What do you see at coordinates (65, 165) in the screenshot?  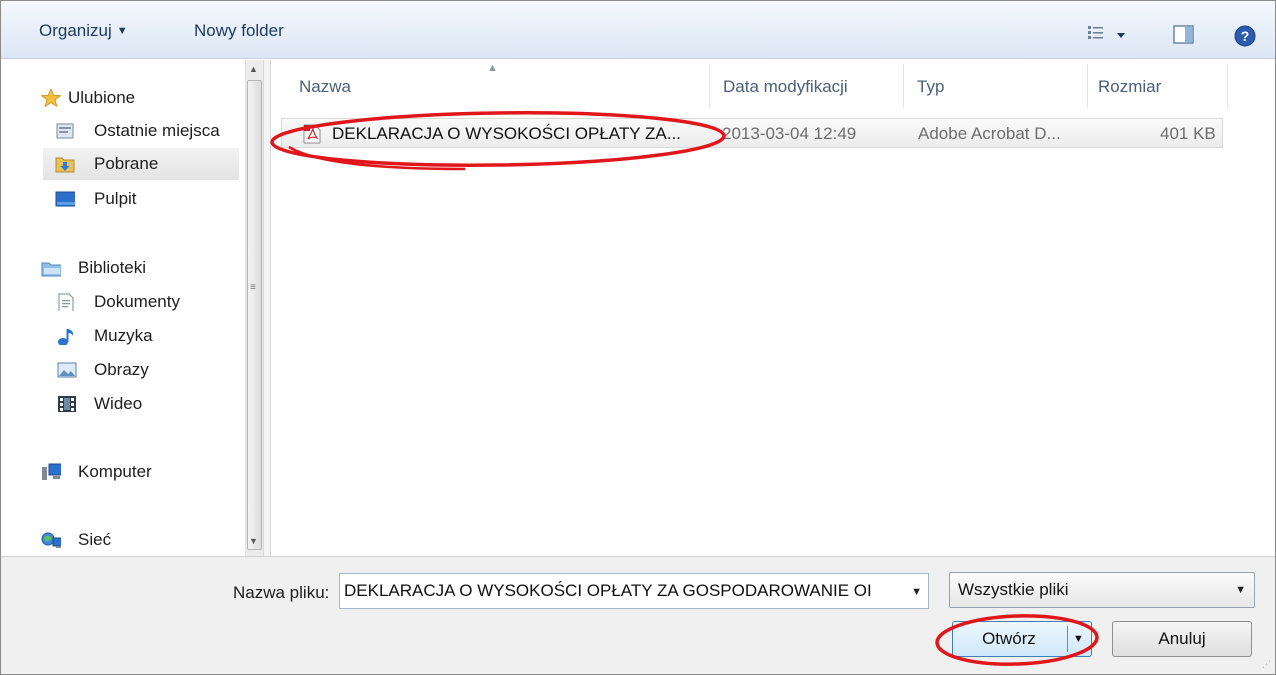 I see `downloads-icon` at bounding box center [65, 165].